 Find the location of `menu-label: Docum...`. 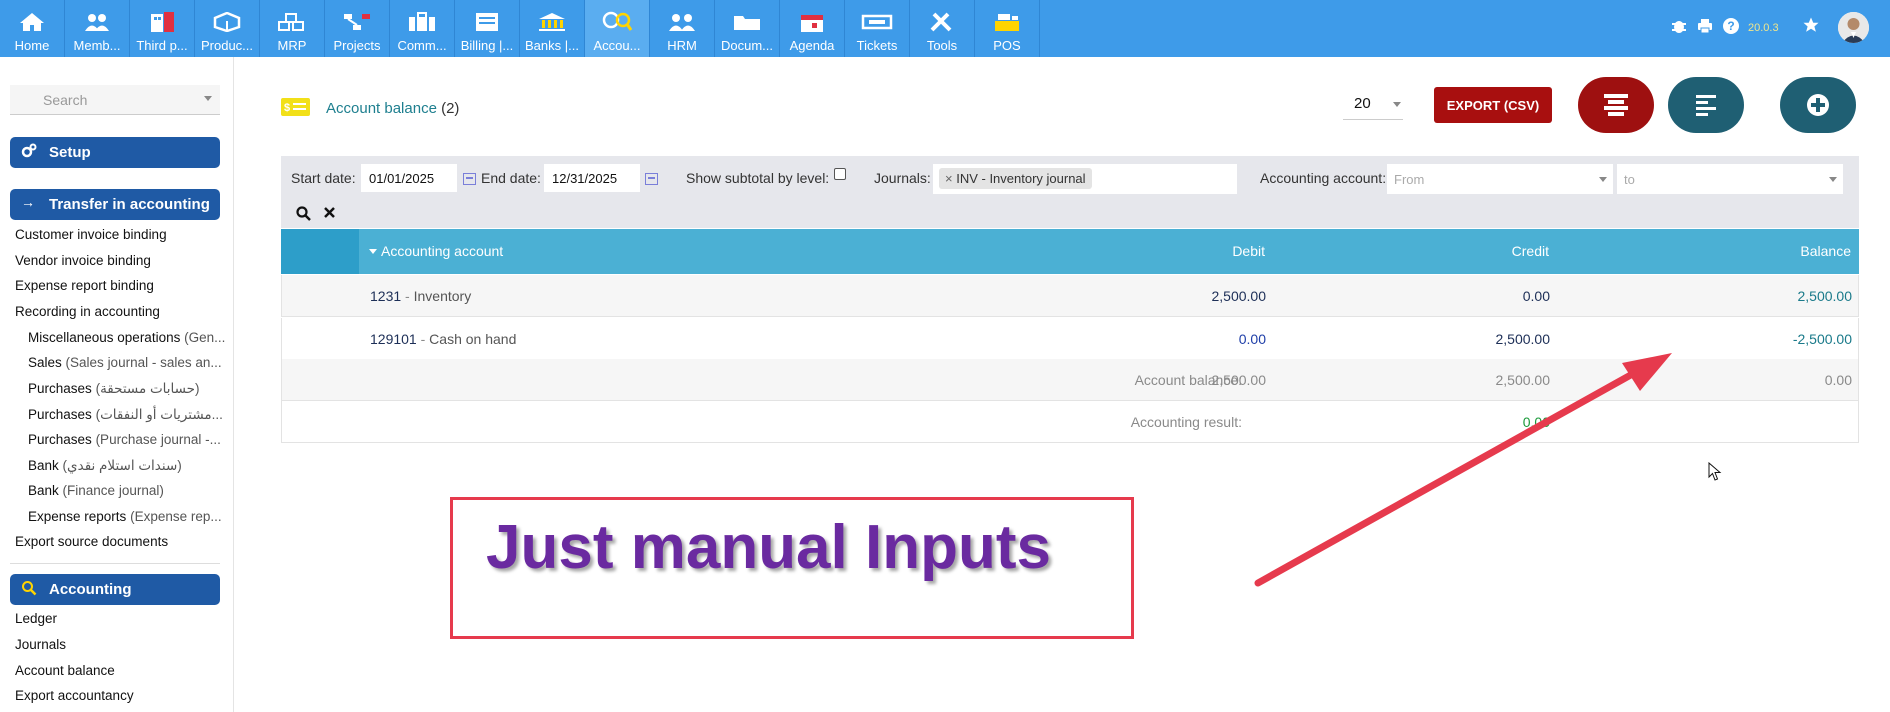

menu-label: Docum... is located at coordinates (746, 45).